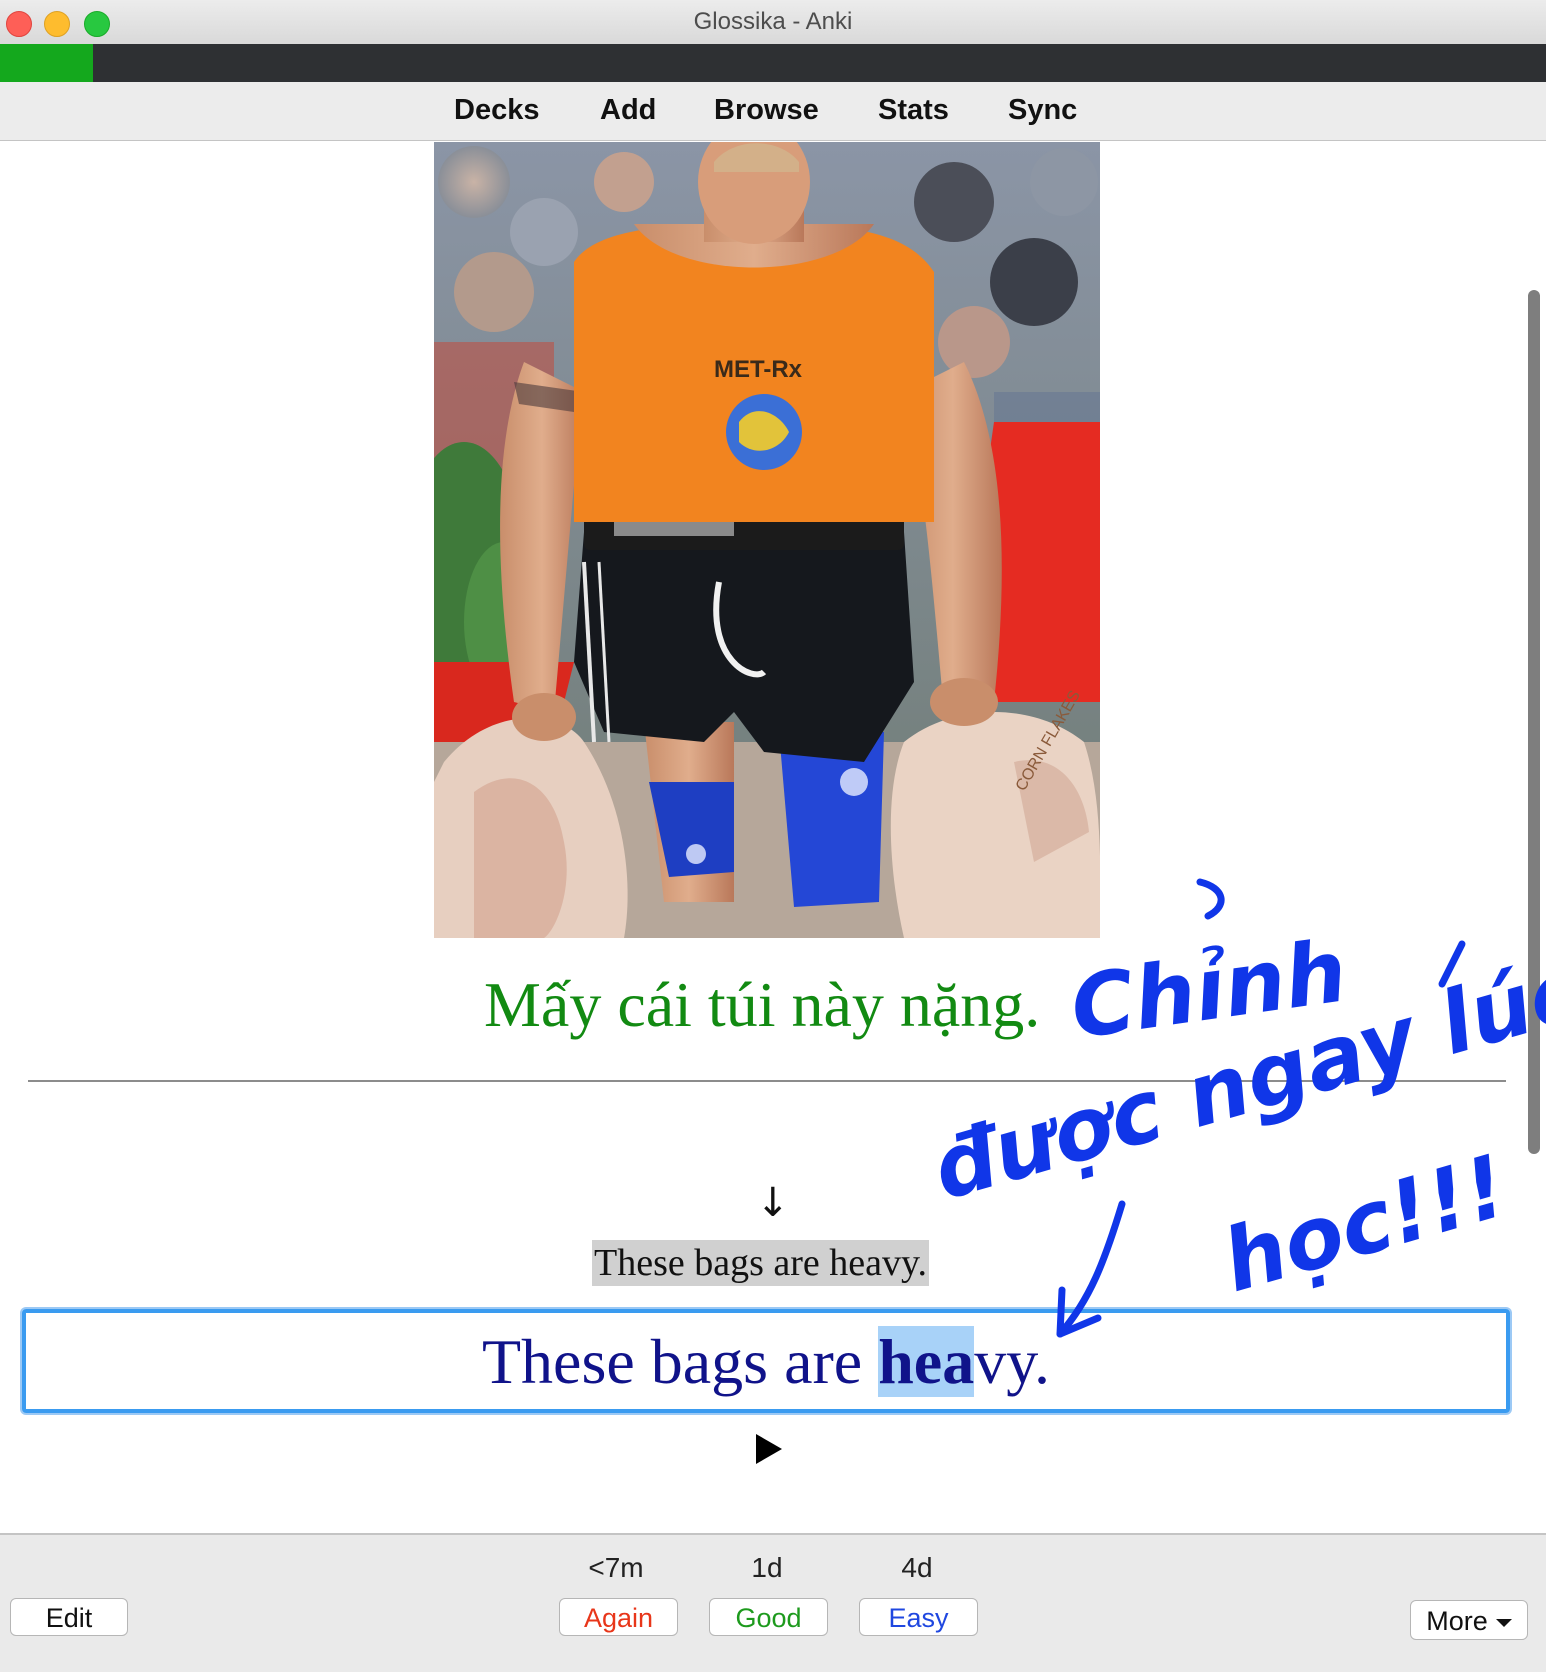 The height and width of the screenshot is (1672, 1546). Describe the element at coordinates (767, 1081) in the screenshot. I see `card-divider` at that location.